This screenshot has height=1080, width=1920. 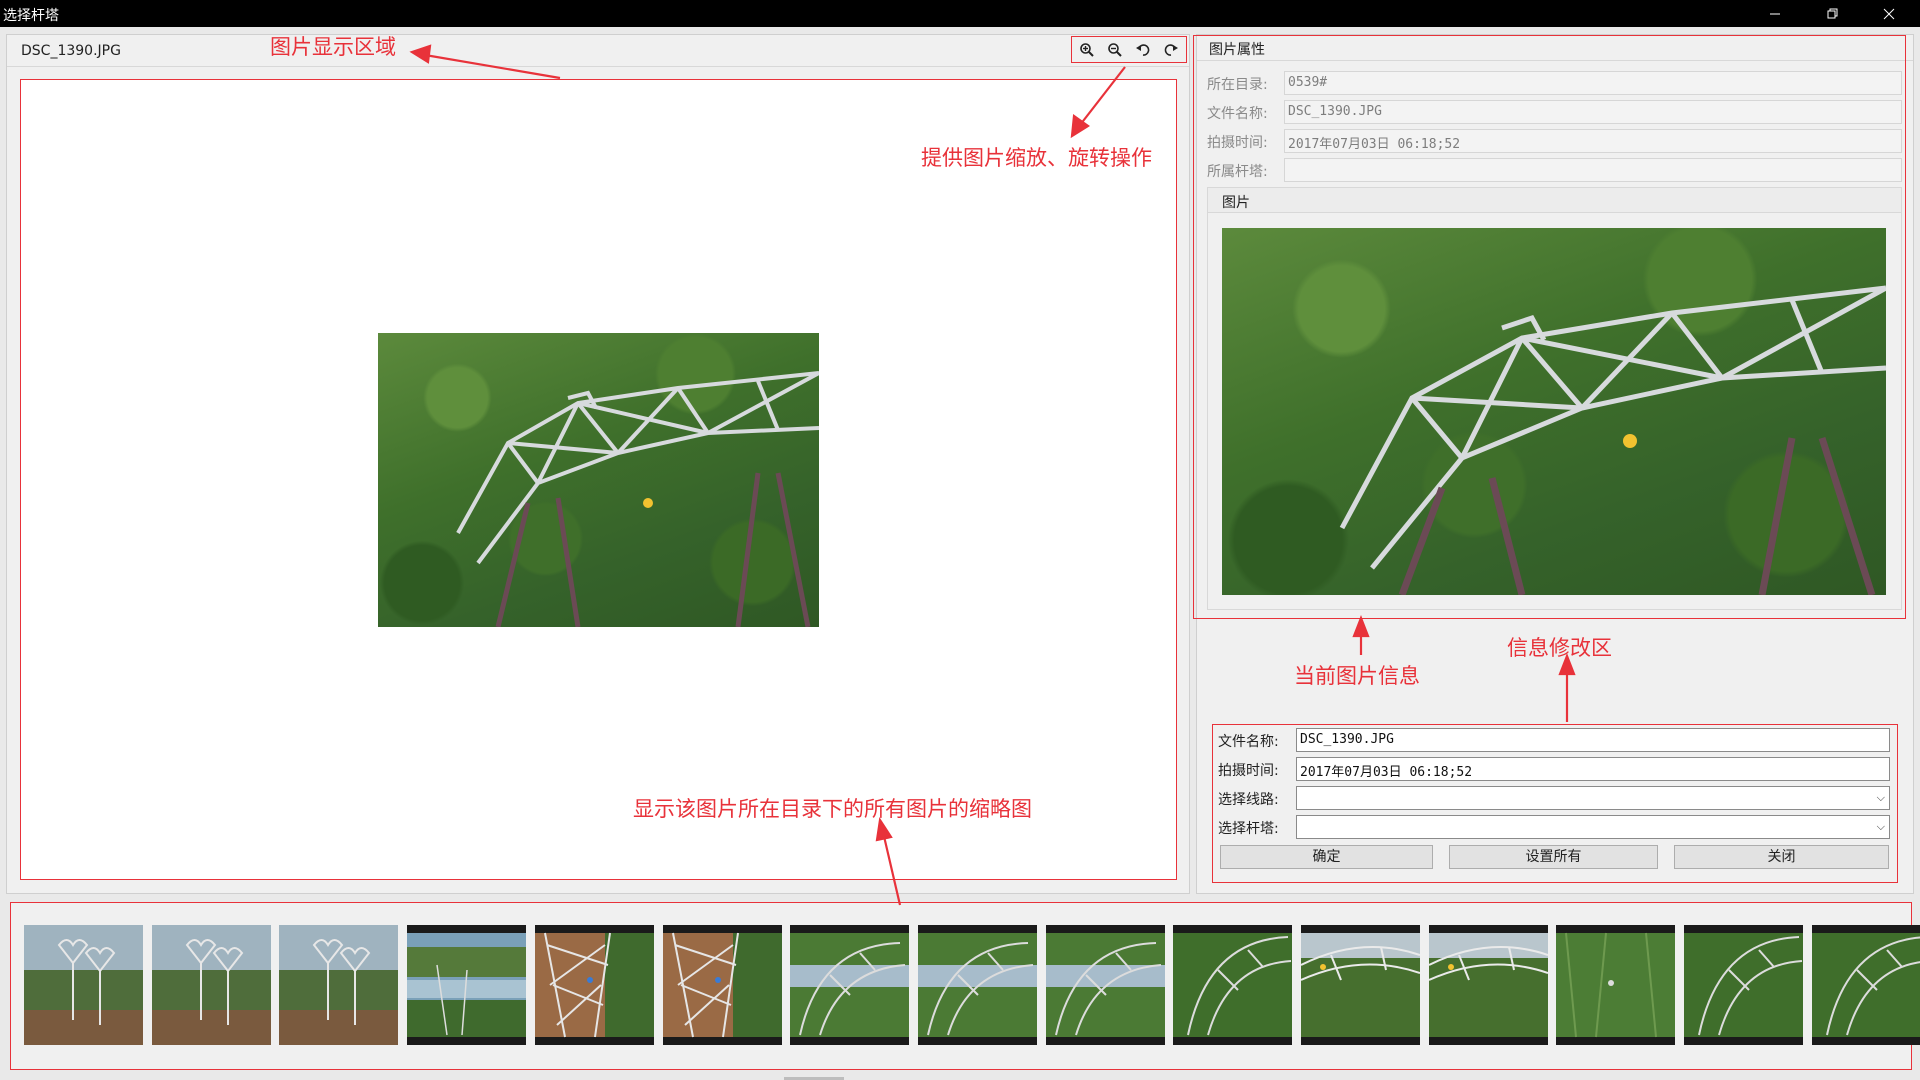 What do you see at coordinates (1553, 857) in the screenshot?
I see `set-all-button: 设置所有` at bounding box center [1553, 857].